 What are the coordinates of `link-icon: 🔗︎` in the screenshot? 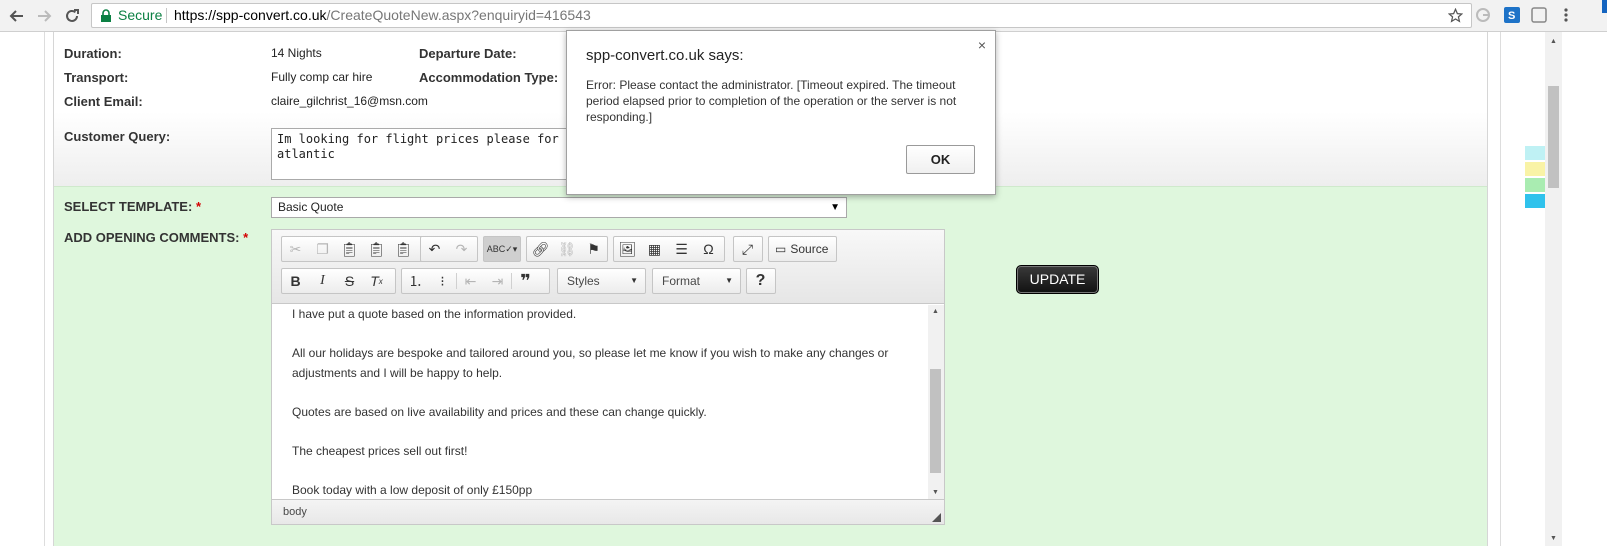 It's located at (540, 249).